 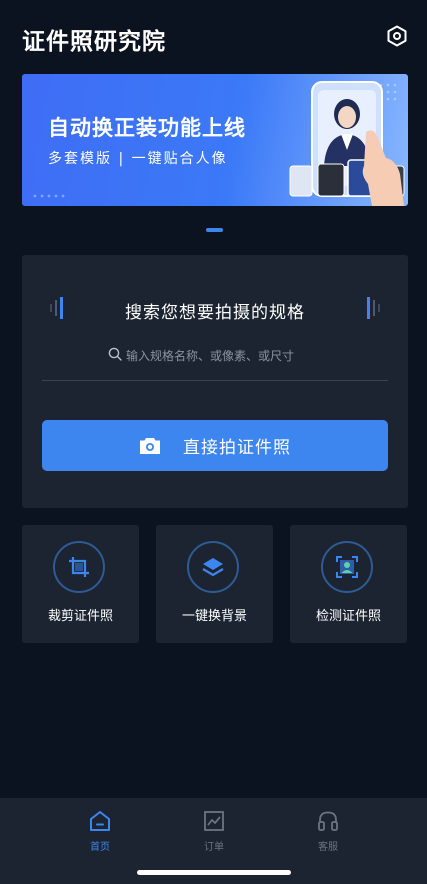 I want to click on tool-crop-photo: 裁剪证件照, so click(x=80, y=584).